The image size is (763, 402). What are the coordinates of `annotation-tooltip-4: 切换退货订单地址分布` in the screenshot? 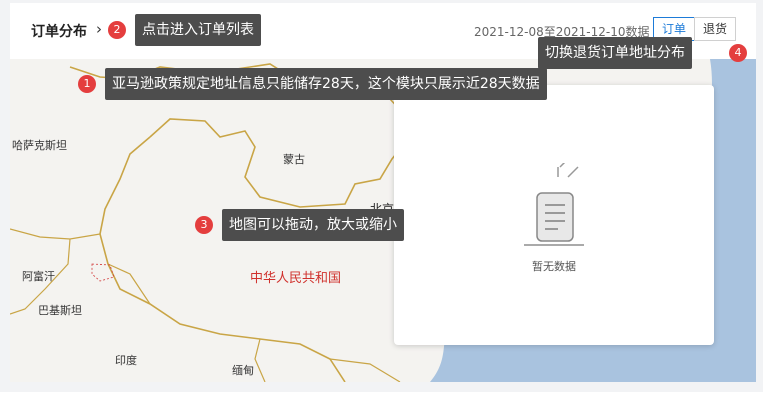 It's located at (615, 53).